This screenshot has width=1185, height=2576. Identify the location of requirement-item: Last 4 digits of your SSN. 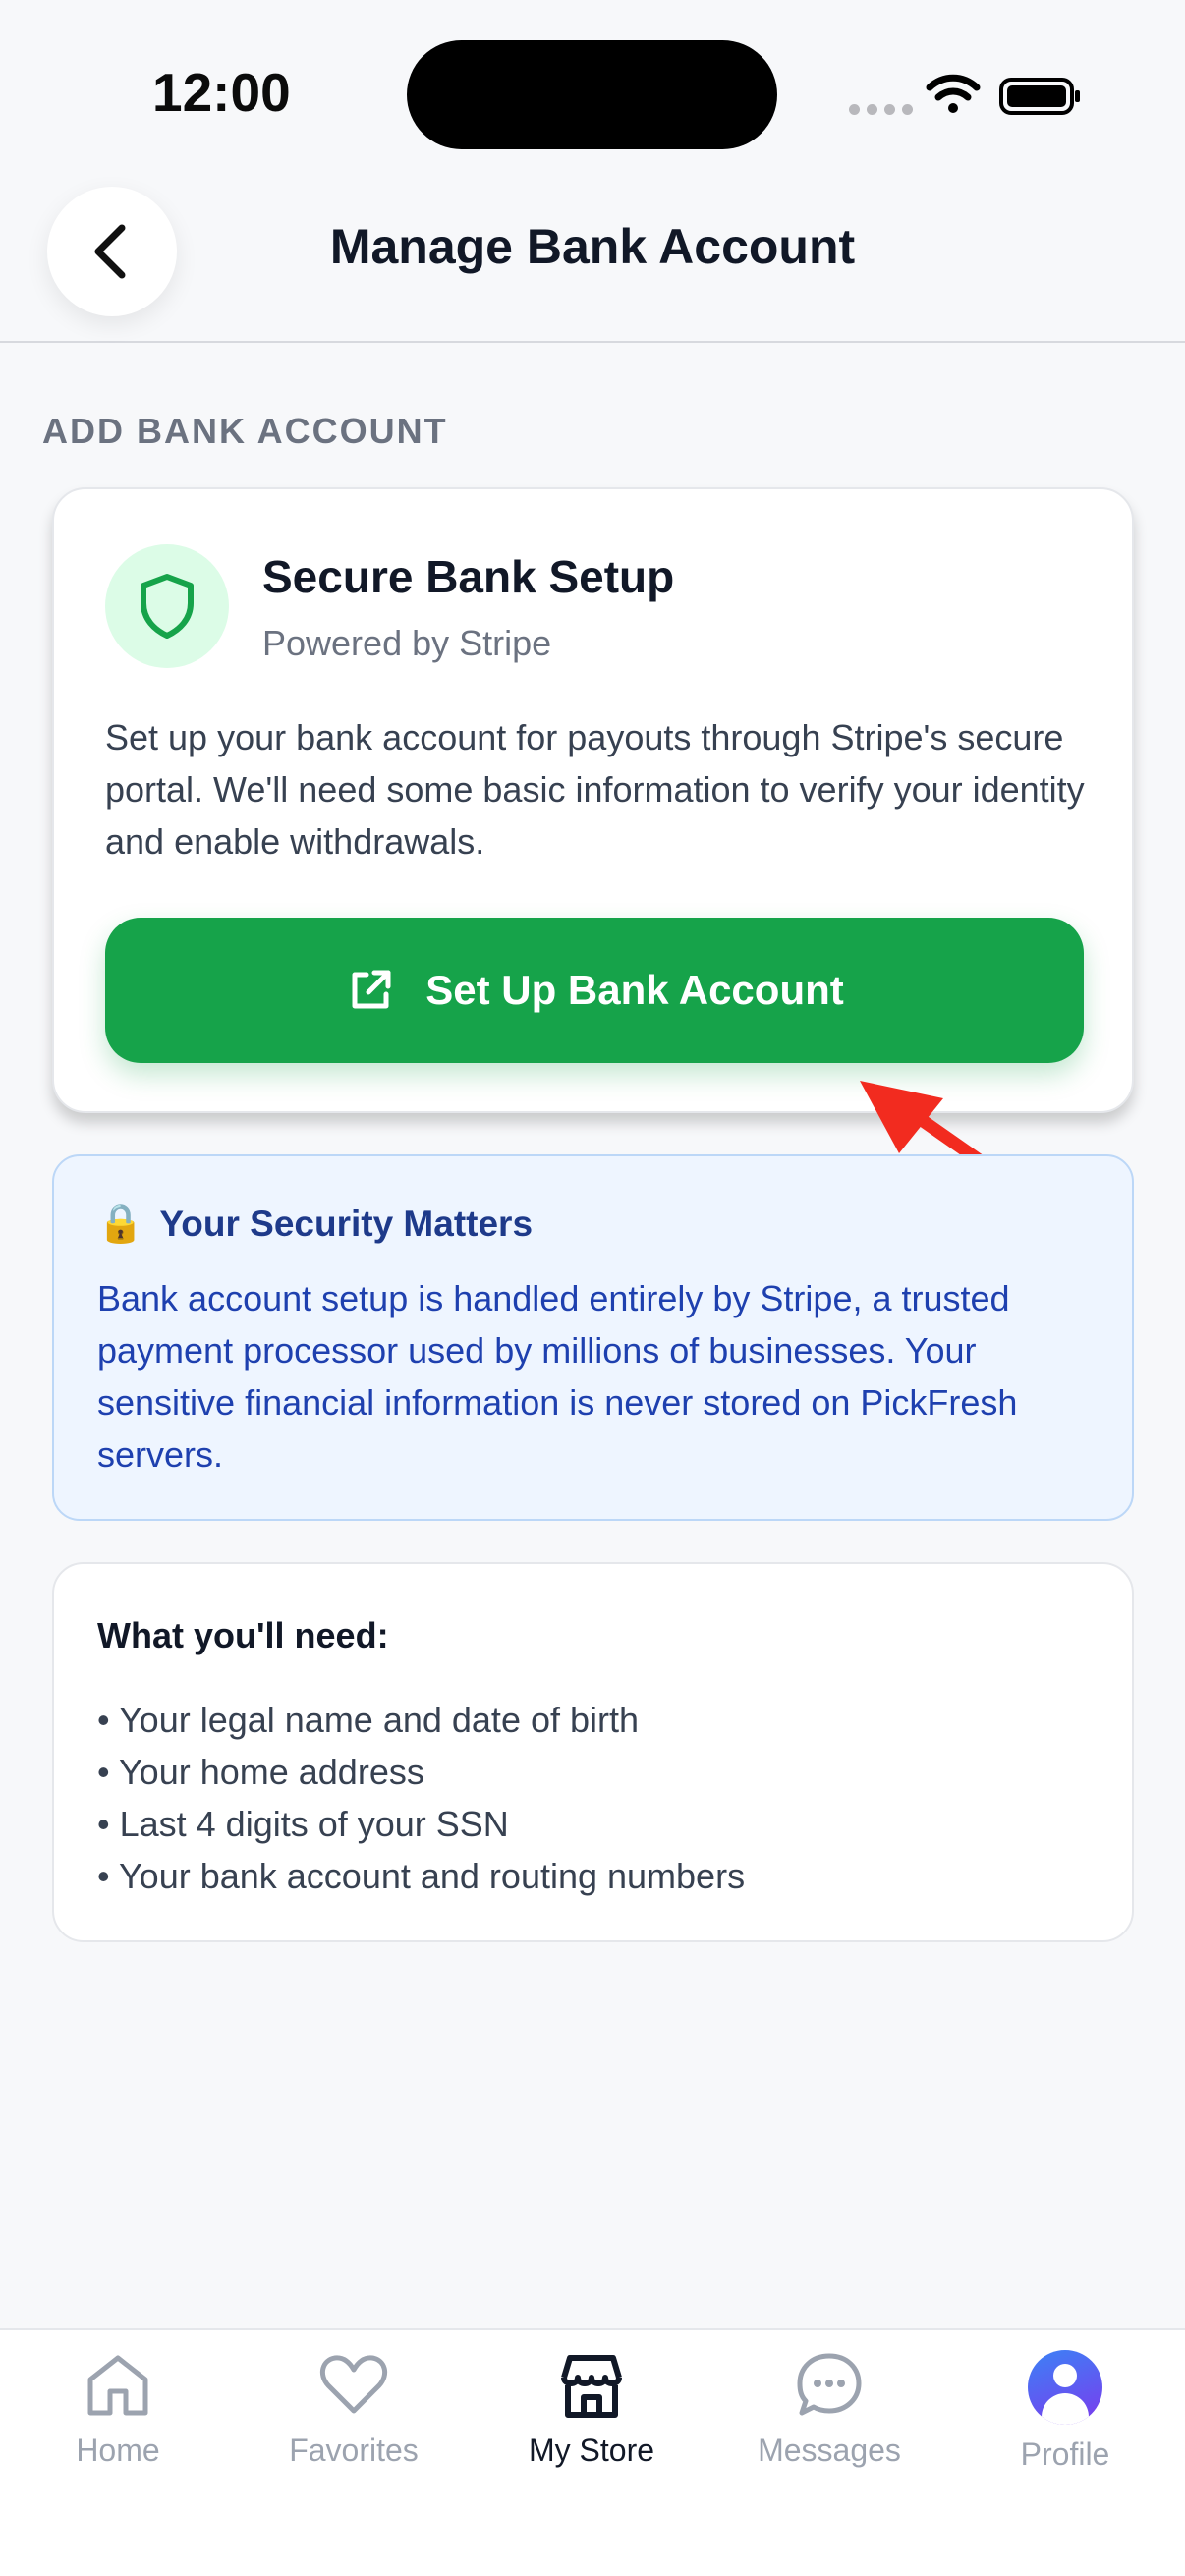
(421, 1824).